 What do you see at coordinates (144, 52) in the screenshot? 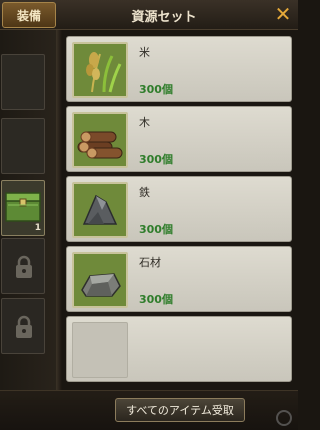
I see `resource-name: 米` at bounding box center [144, 52].